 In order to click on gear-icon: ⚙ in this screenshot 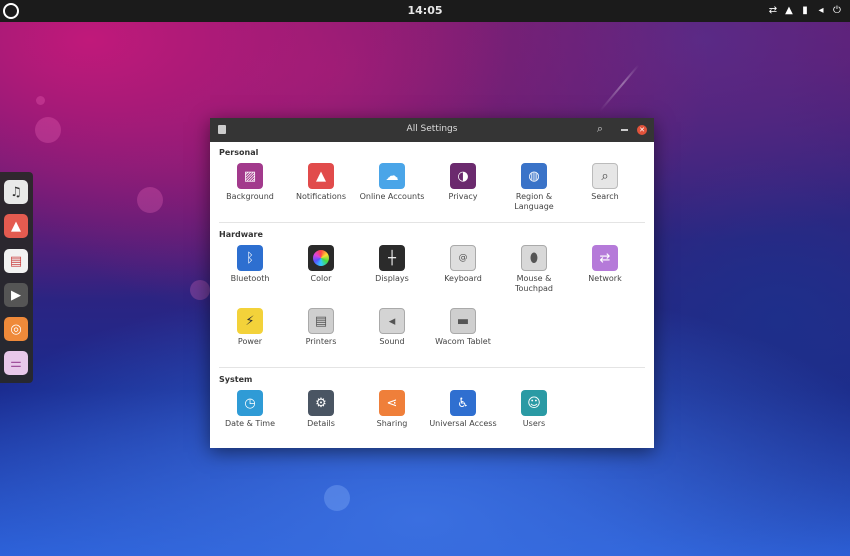, I will do `click(321, 403)`.